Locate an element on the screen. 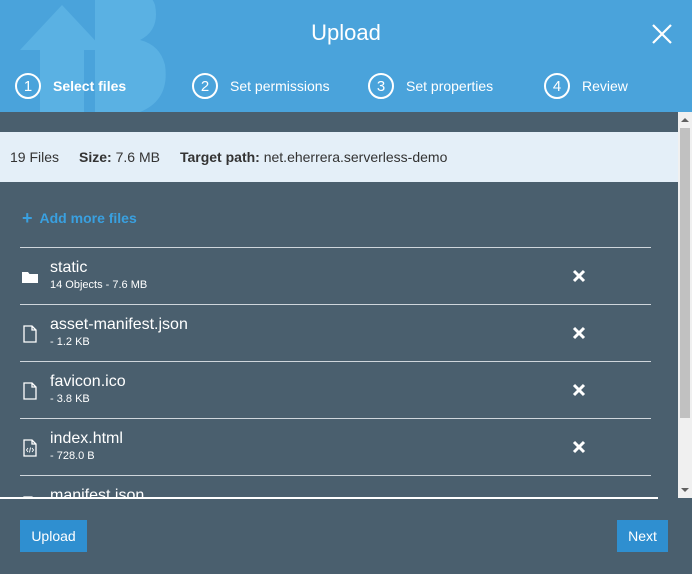 The height and width of the screenshot is (574, 692). step-set-properties: 3 Set properties is located at coordinates (430, 86).